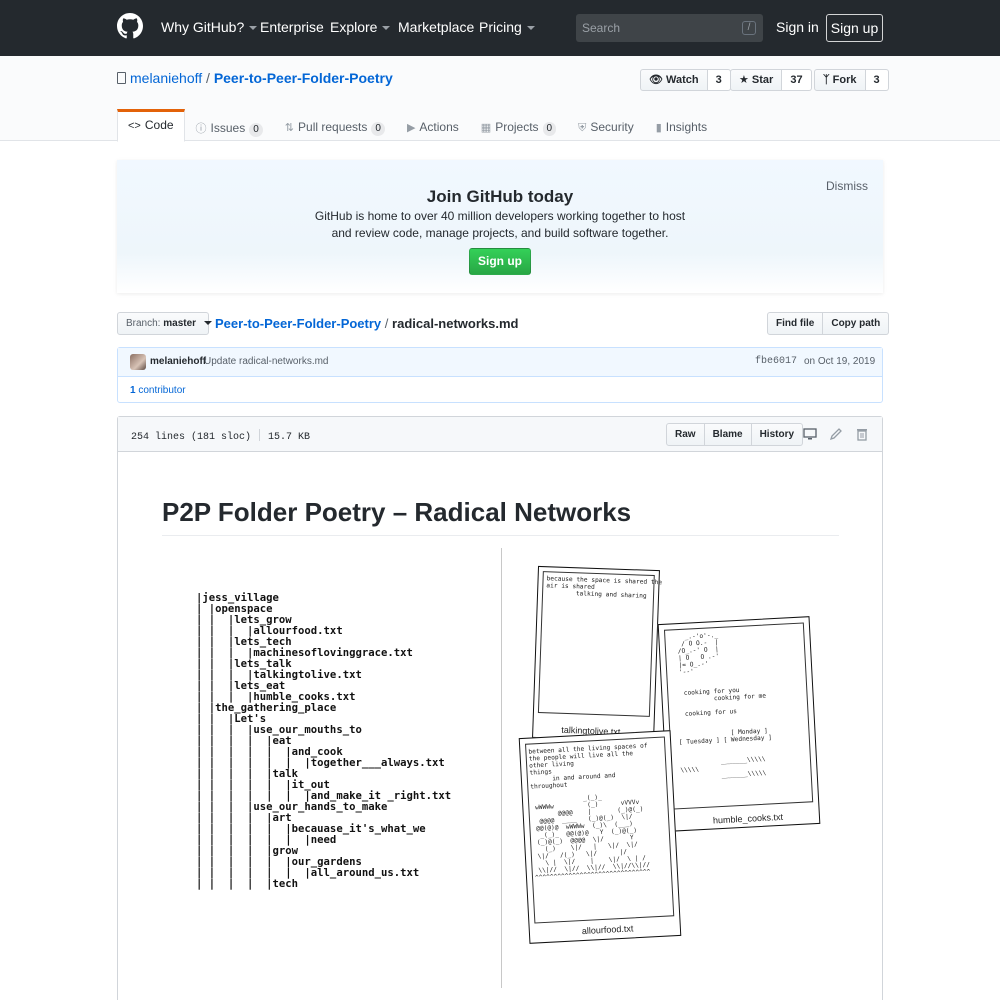  Describe the element at coordinates (797, 27) in the screenshot. I see `sign-in-link: Sign in` at that location.